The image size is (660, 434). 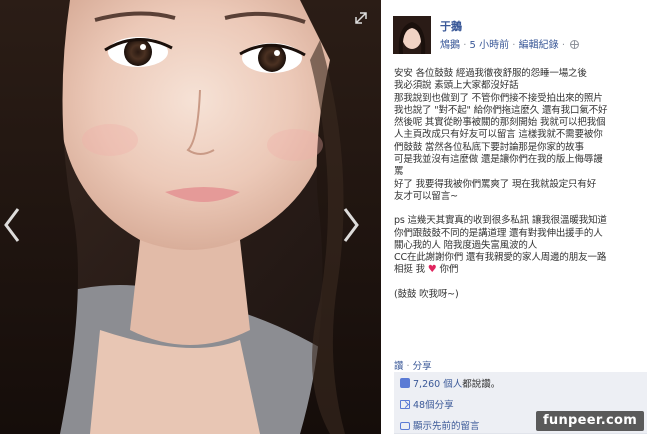 What do you see at coordinates (426, 384) in the screenshot?
I see `likes-count-link: 7,260` at bounding box center [426, 384].